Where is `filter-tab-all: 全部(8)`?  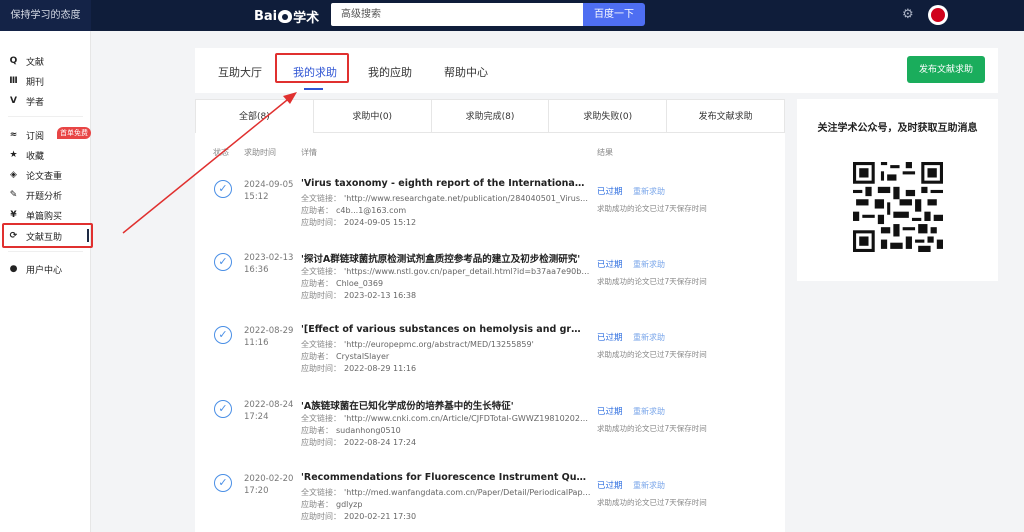 filter-tab-all: 全部(8) is located at coordinates (254, 116).